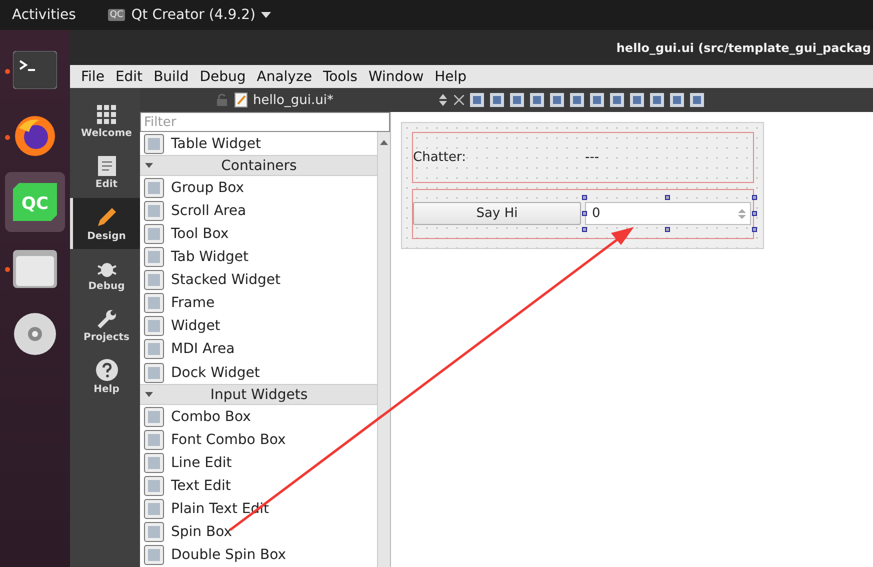 The width and height of the screenshot is (873, 567). What do you see at coordinates (106, 114) in the screenshot?
I see `grid-icon` at bounding box center [106, 114].